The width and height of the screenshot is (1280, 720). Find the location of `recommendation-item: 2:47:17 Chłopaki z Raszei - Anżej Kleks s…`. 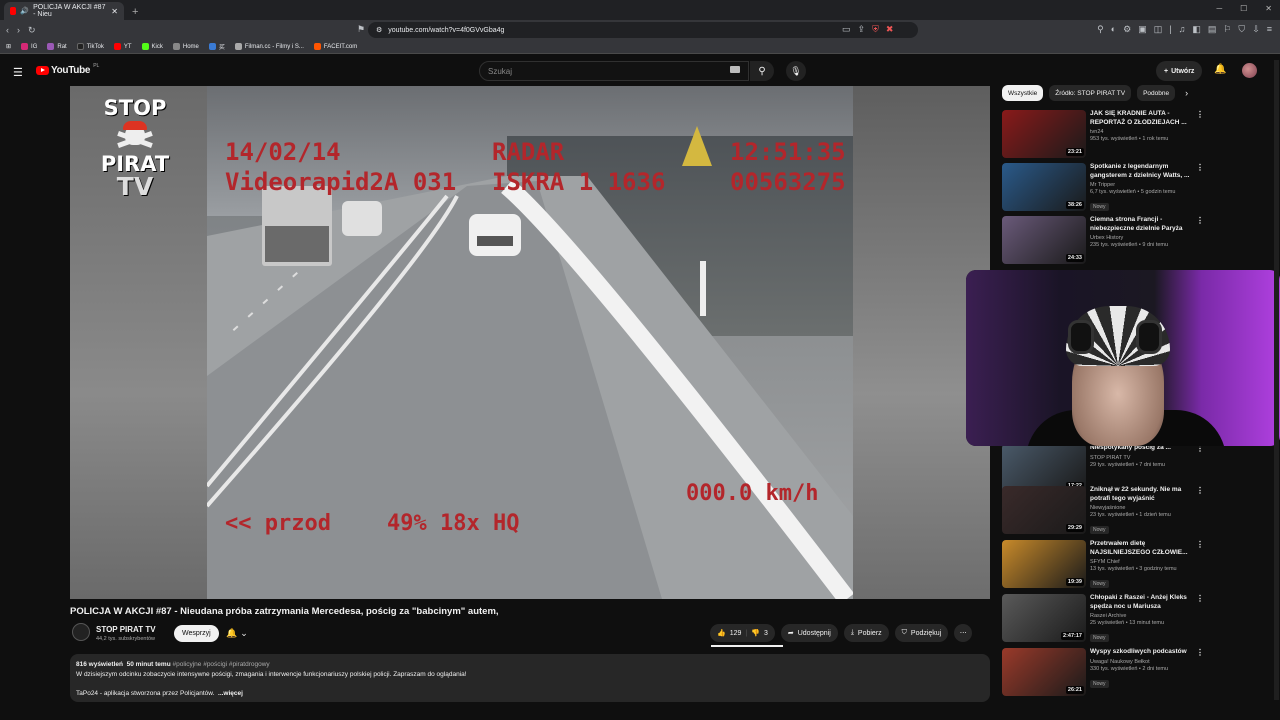

recommendation-item: 2:47:17 Chłopaki z Raszei - Anżej Kleks s… is located at coordinates (1141, 619).